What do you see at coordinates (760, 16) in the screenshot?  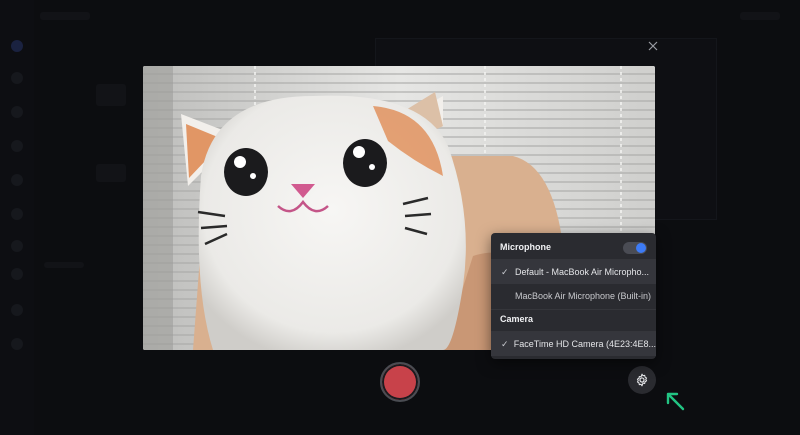 I see `background-header-control` at bounding box center [760, 16].